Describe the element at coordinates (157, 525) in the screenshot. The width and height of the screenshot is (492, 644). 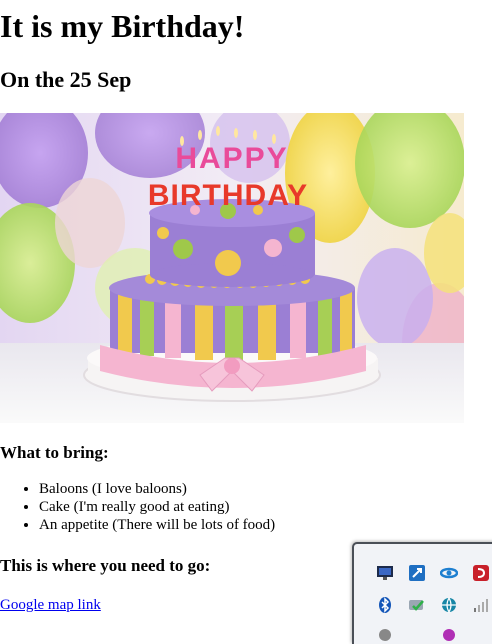
I see `list-item: An appetite (There will be lots of food)` at that location.